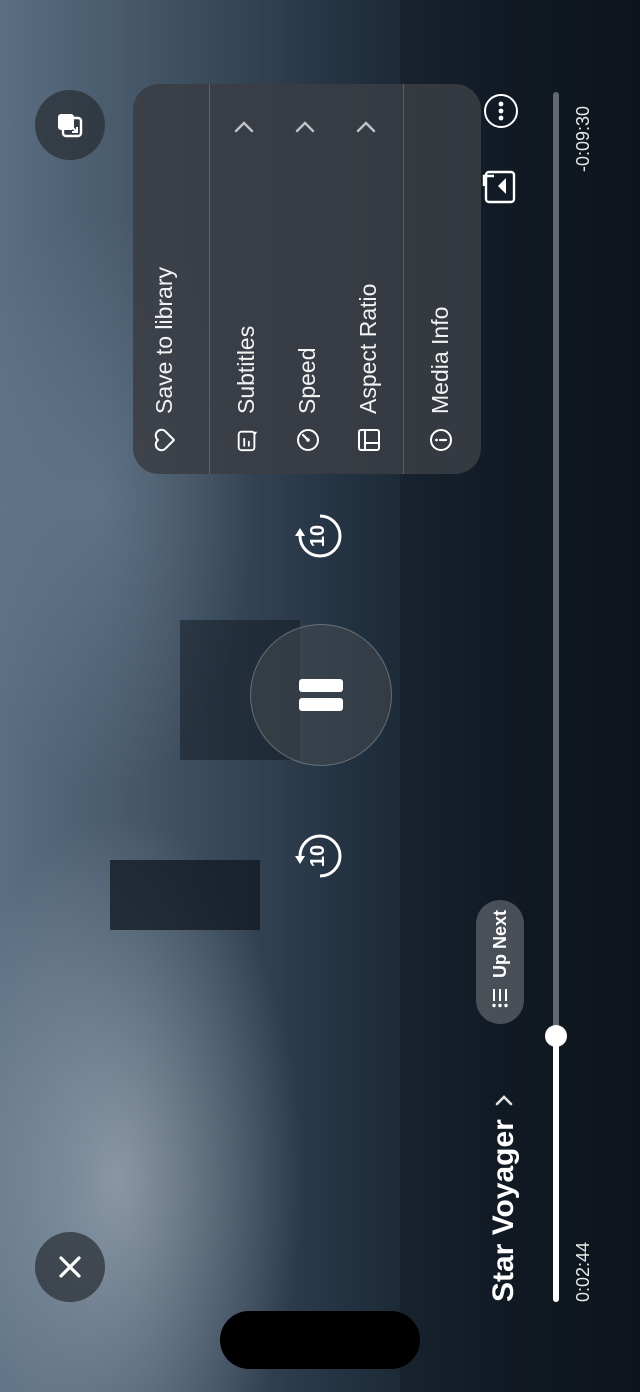 The image size is (640, 1392). What do you see at coordinates (583, 1271) in the screenshot?
I see `elapsed-time: 0:02:44` at bounding box center [583, 1271].